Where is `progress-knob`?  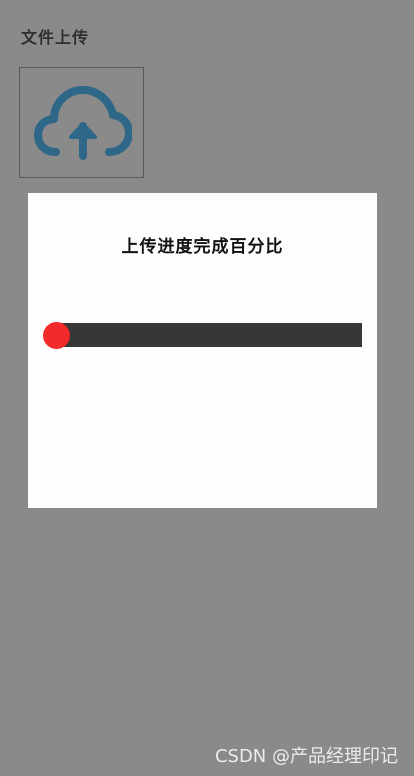 progress-knob is located at coordinates (56, 335).